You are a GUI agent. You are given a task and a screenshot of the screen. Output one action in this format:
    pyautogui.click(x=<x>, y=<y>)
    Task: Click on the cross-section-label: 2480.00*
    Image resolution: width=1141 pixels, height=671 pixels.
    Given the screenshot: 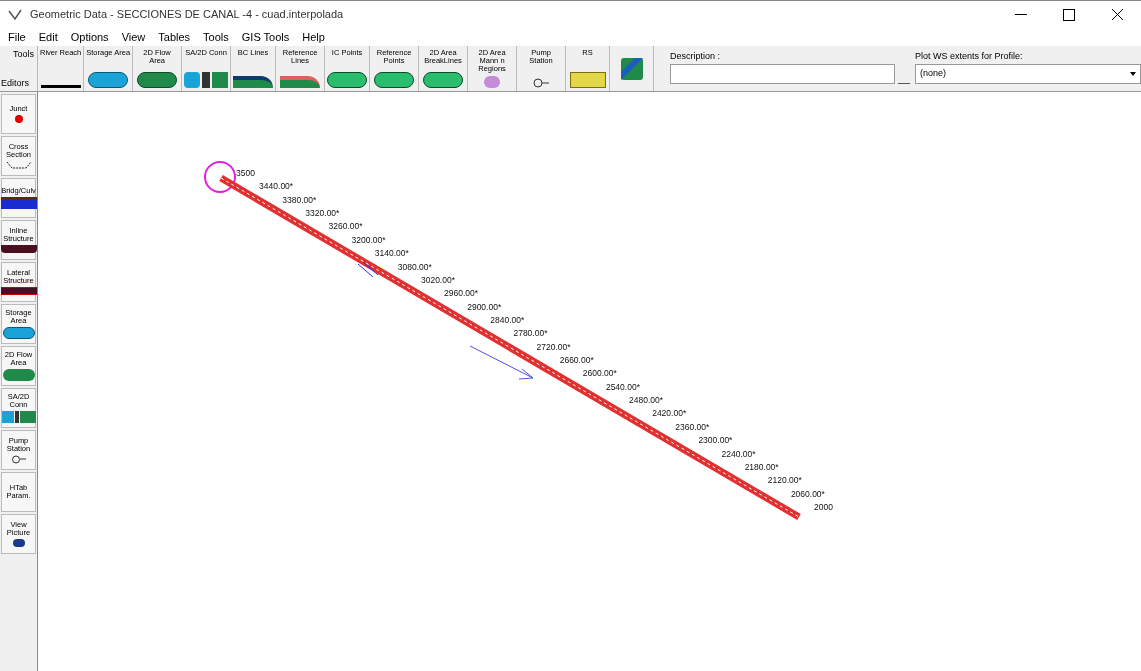 What is the action you would take?
    pyautogui.click(x=646, y=400)
    